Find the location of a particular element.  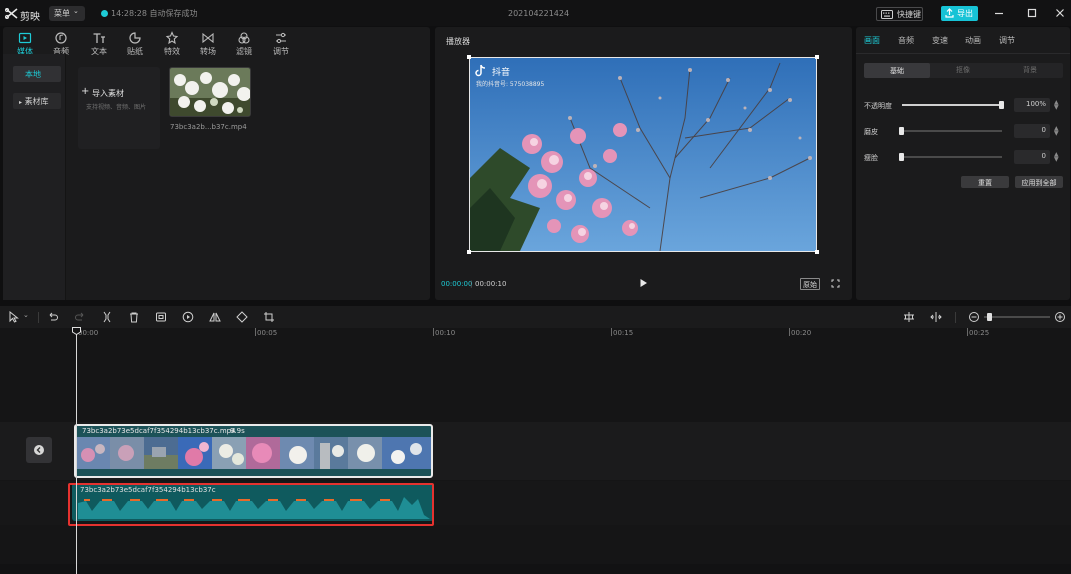

subtab-cutout: 抠像 is located at coordinates (963, 70).